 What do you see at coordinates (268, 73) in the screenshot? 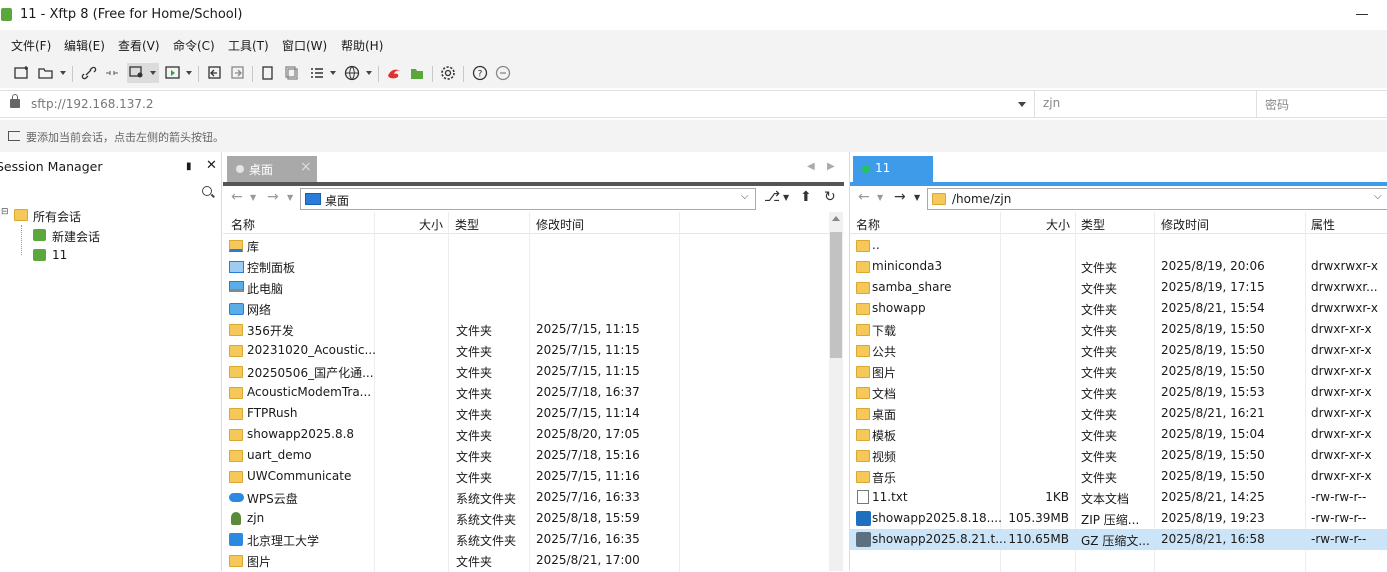
I see `copy-icon` at bounding box center [268, 73].